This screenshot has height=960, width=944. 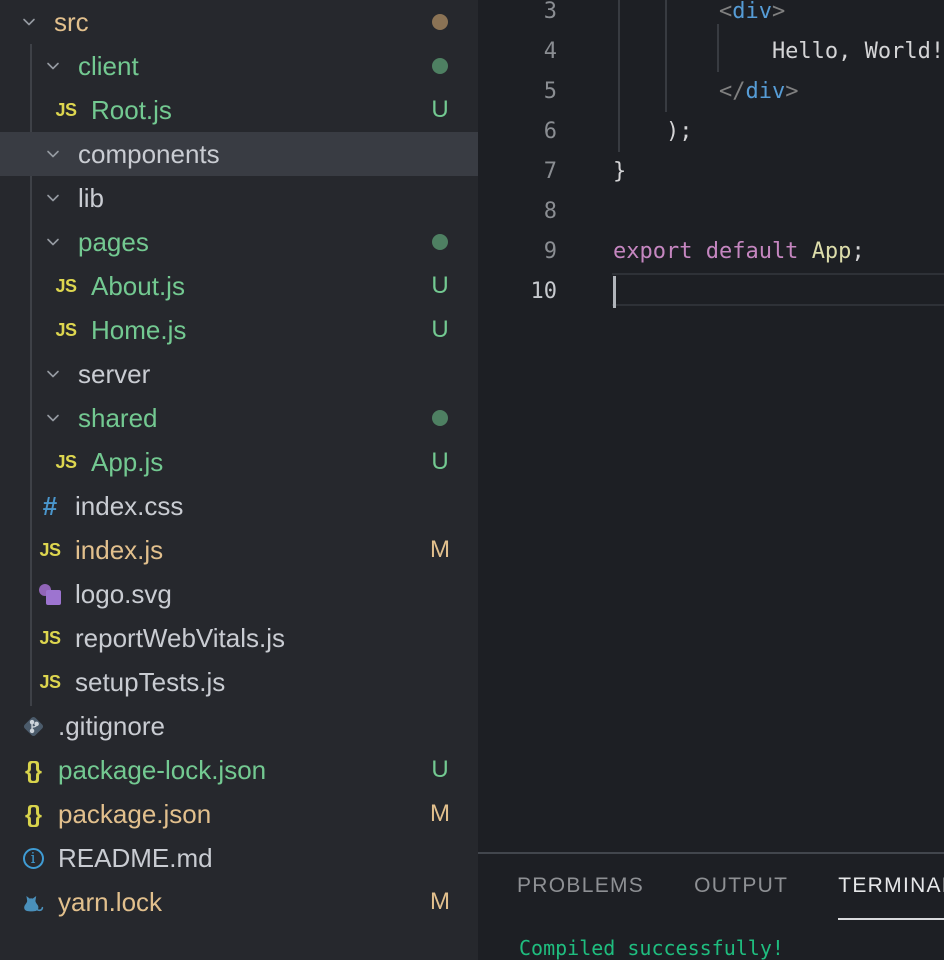 I want to click on code-line: 4 Hello, World!, so click(x=711, y=52).